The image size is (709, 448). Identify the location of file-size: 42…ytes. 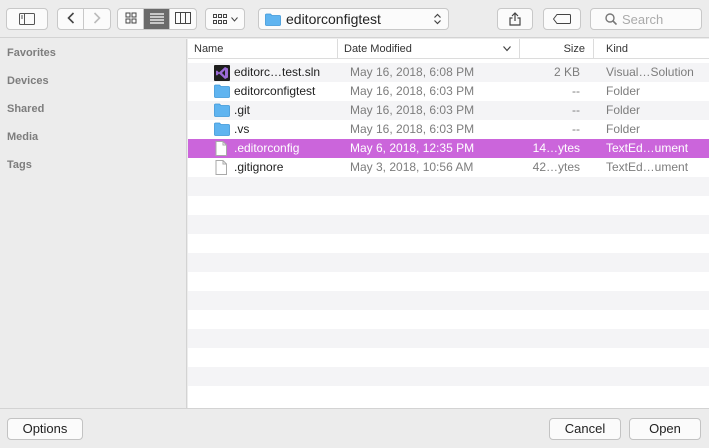
(556, 167).